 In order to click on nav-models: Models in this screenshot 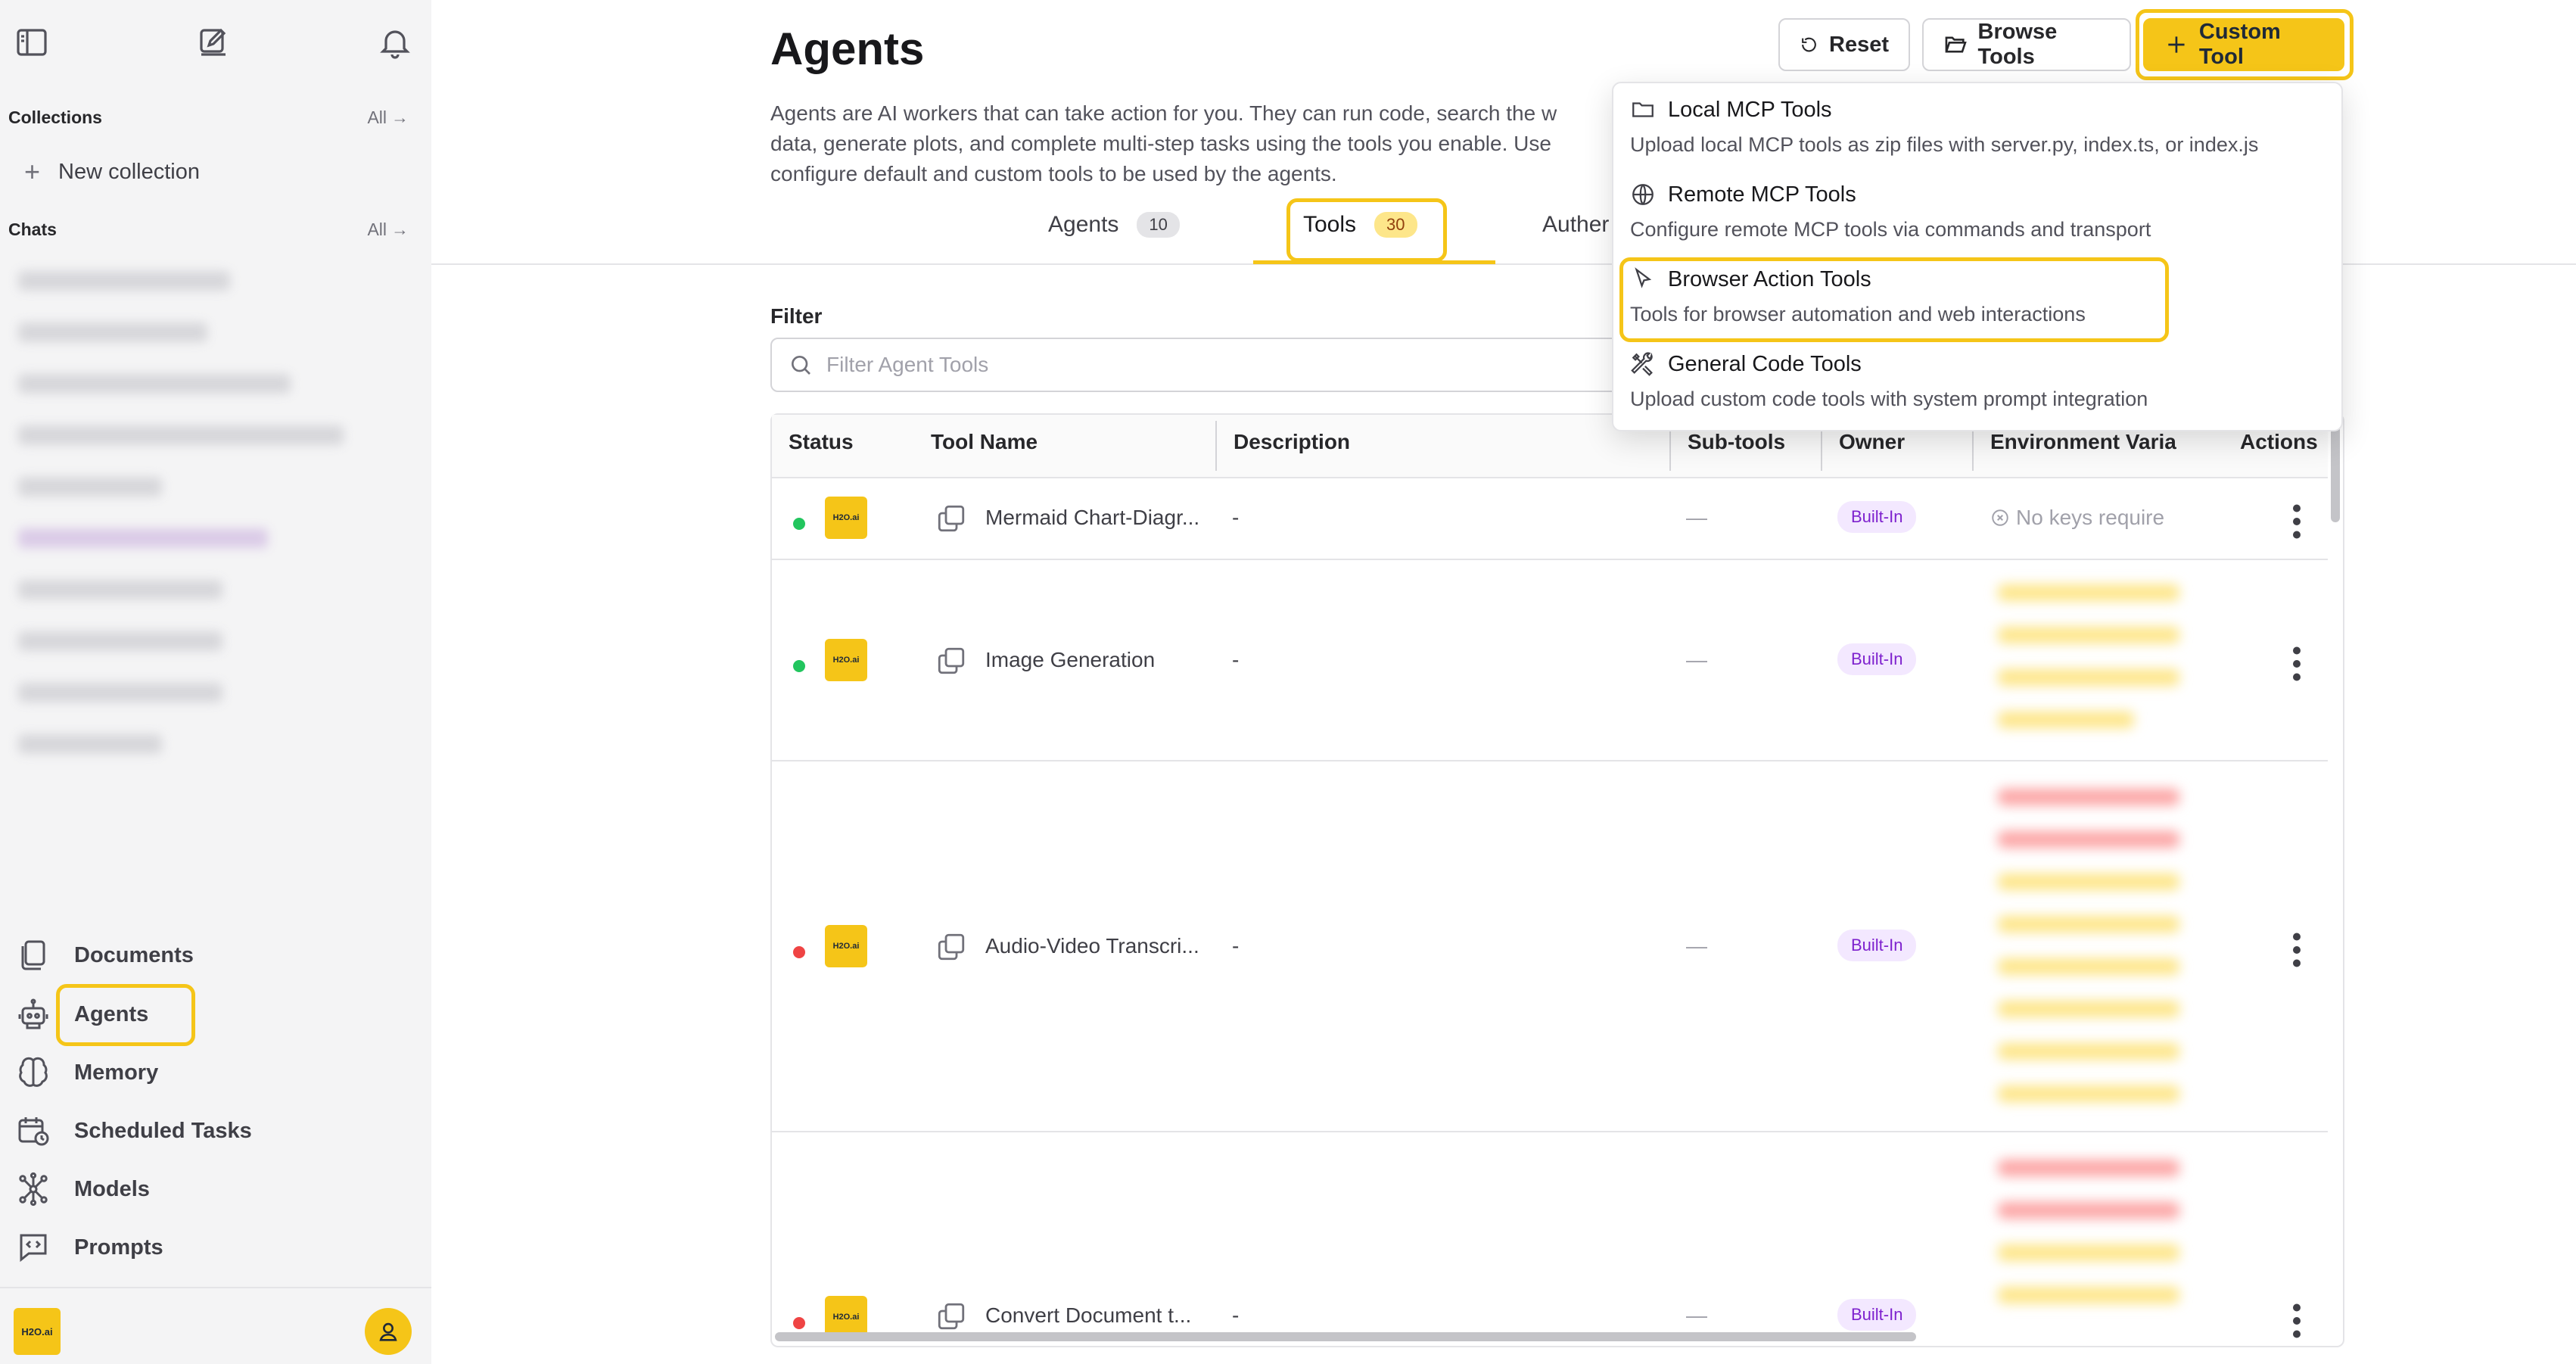, I will do `click(82, 1189)`.